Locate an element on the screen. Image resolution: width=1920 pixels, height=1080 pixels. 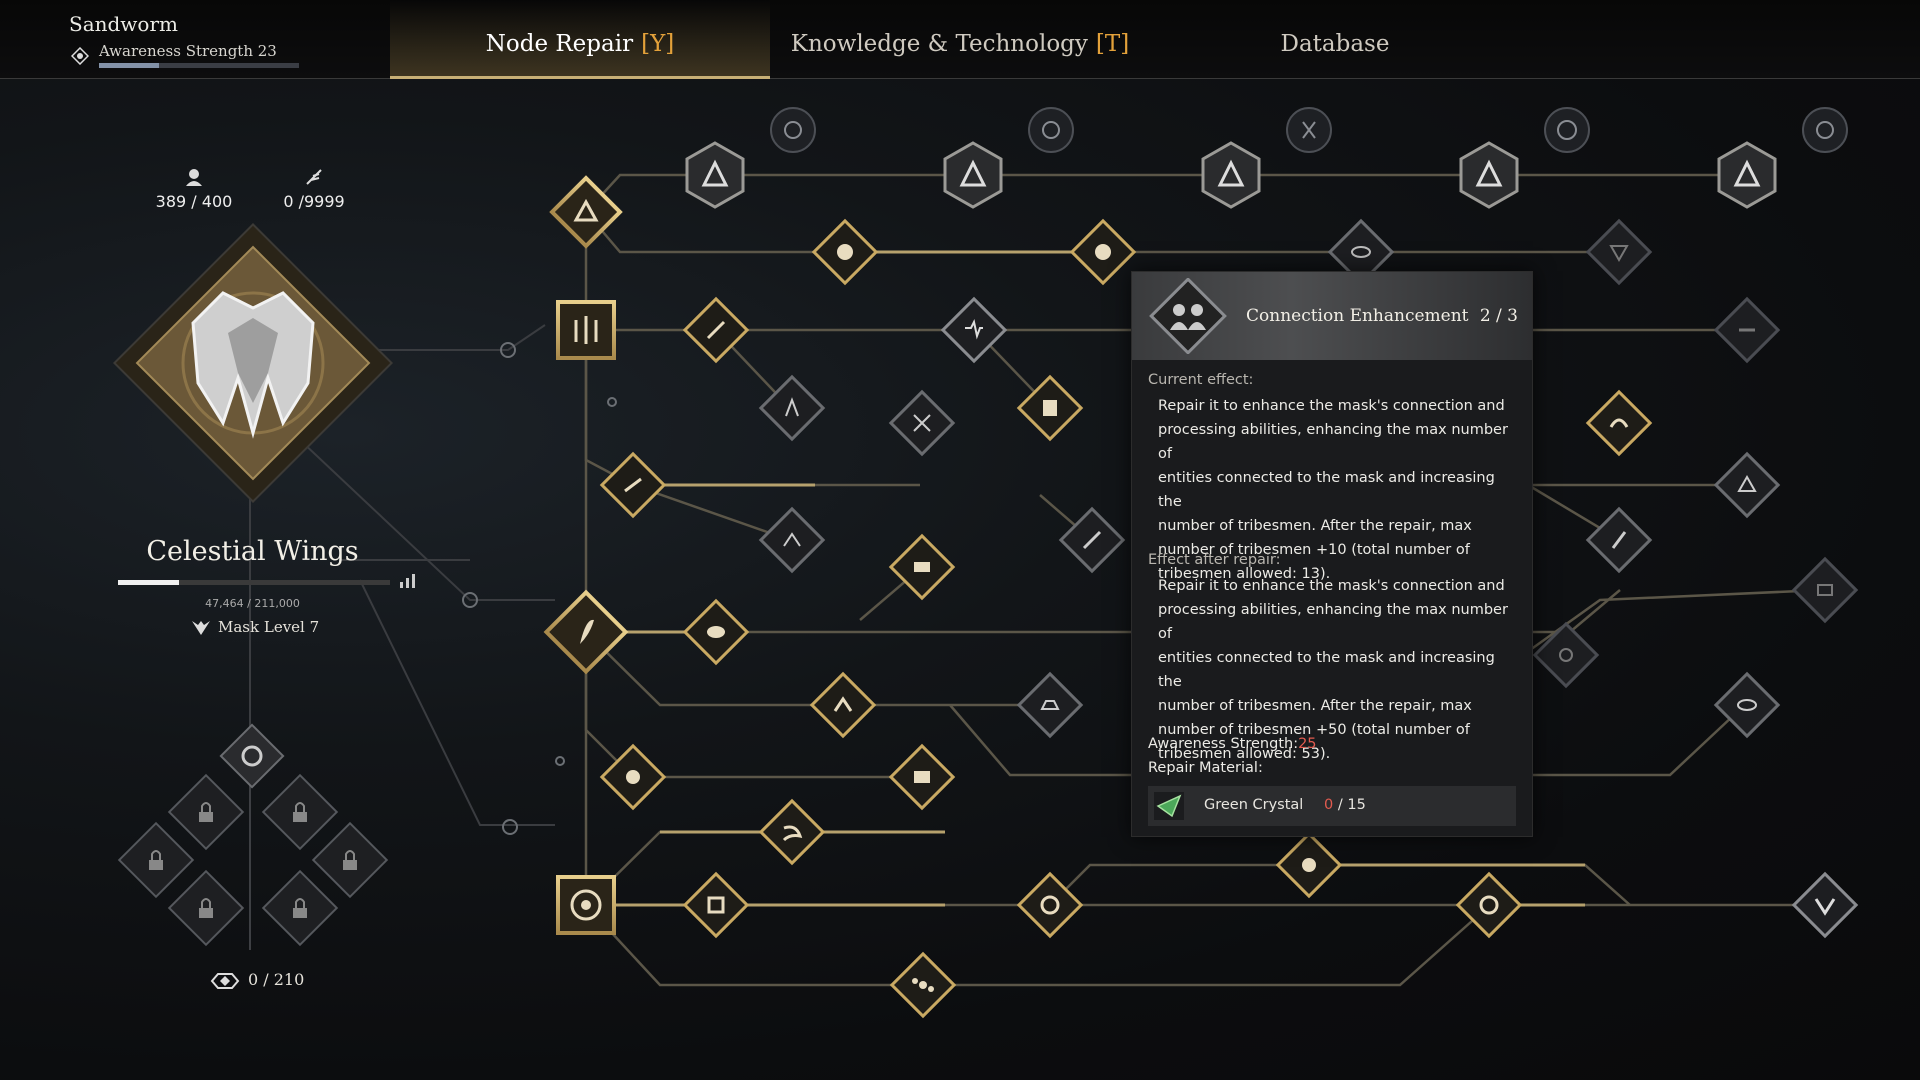
awareness-requirement-label: Awareness Strength: is located at coordinates (1223, 744).